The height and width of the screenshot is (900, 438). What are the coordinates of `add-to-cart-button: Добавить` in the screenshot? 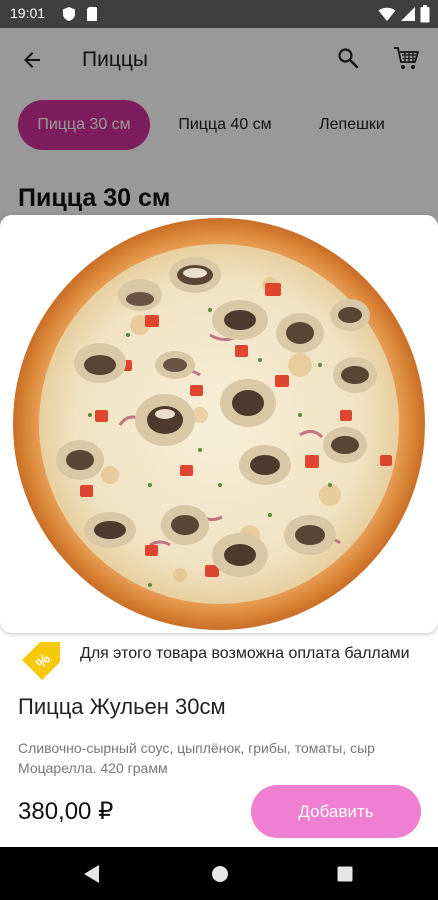 It's located at (336, 811).